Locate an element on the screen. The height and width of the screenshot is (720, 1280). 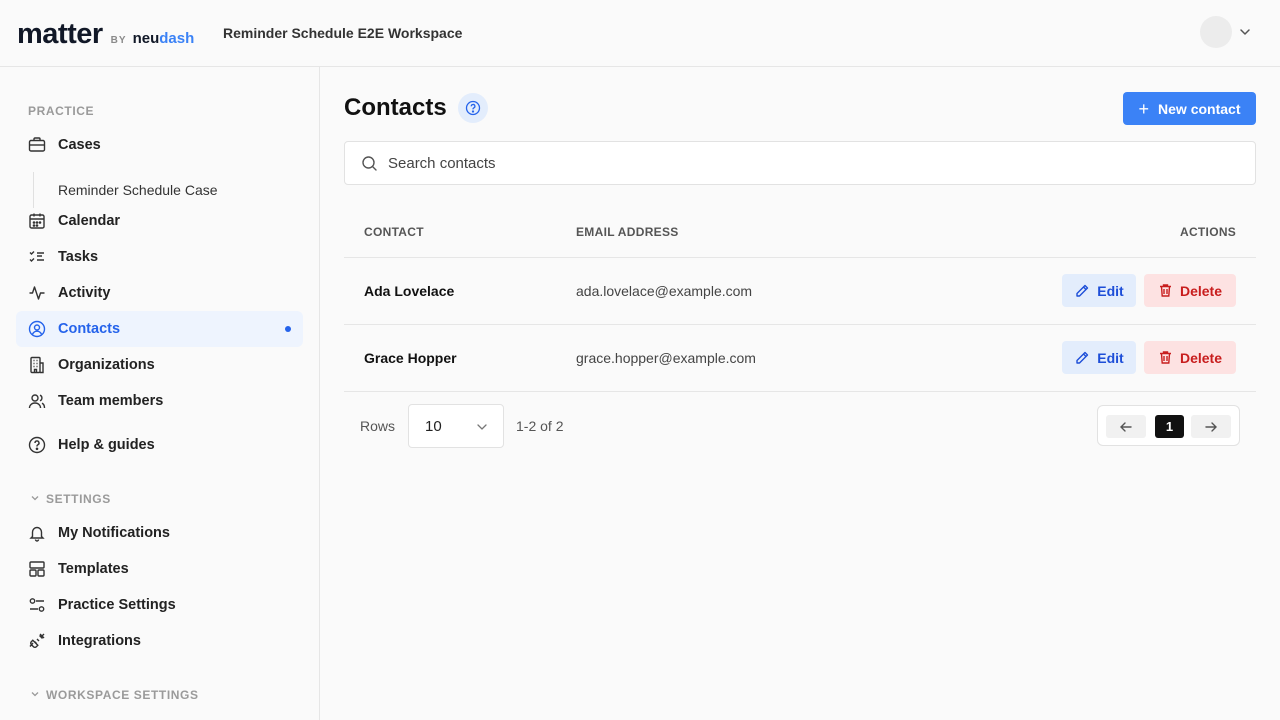
sliders-icon is located at coordinates (37, 605).